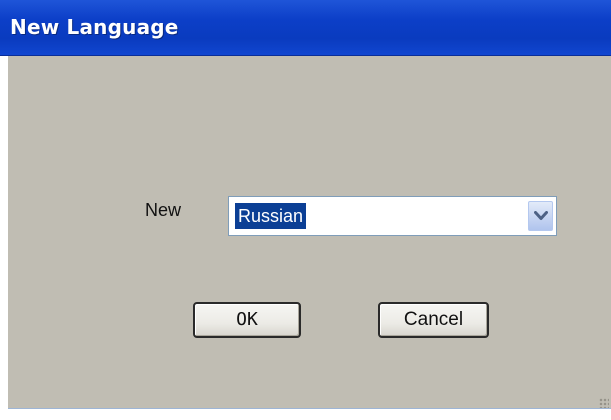  What do you see at coordinates (392, 216) in the screenshot?
I see `language-select: Russian` at bounding box center [392, 216].